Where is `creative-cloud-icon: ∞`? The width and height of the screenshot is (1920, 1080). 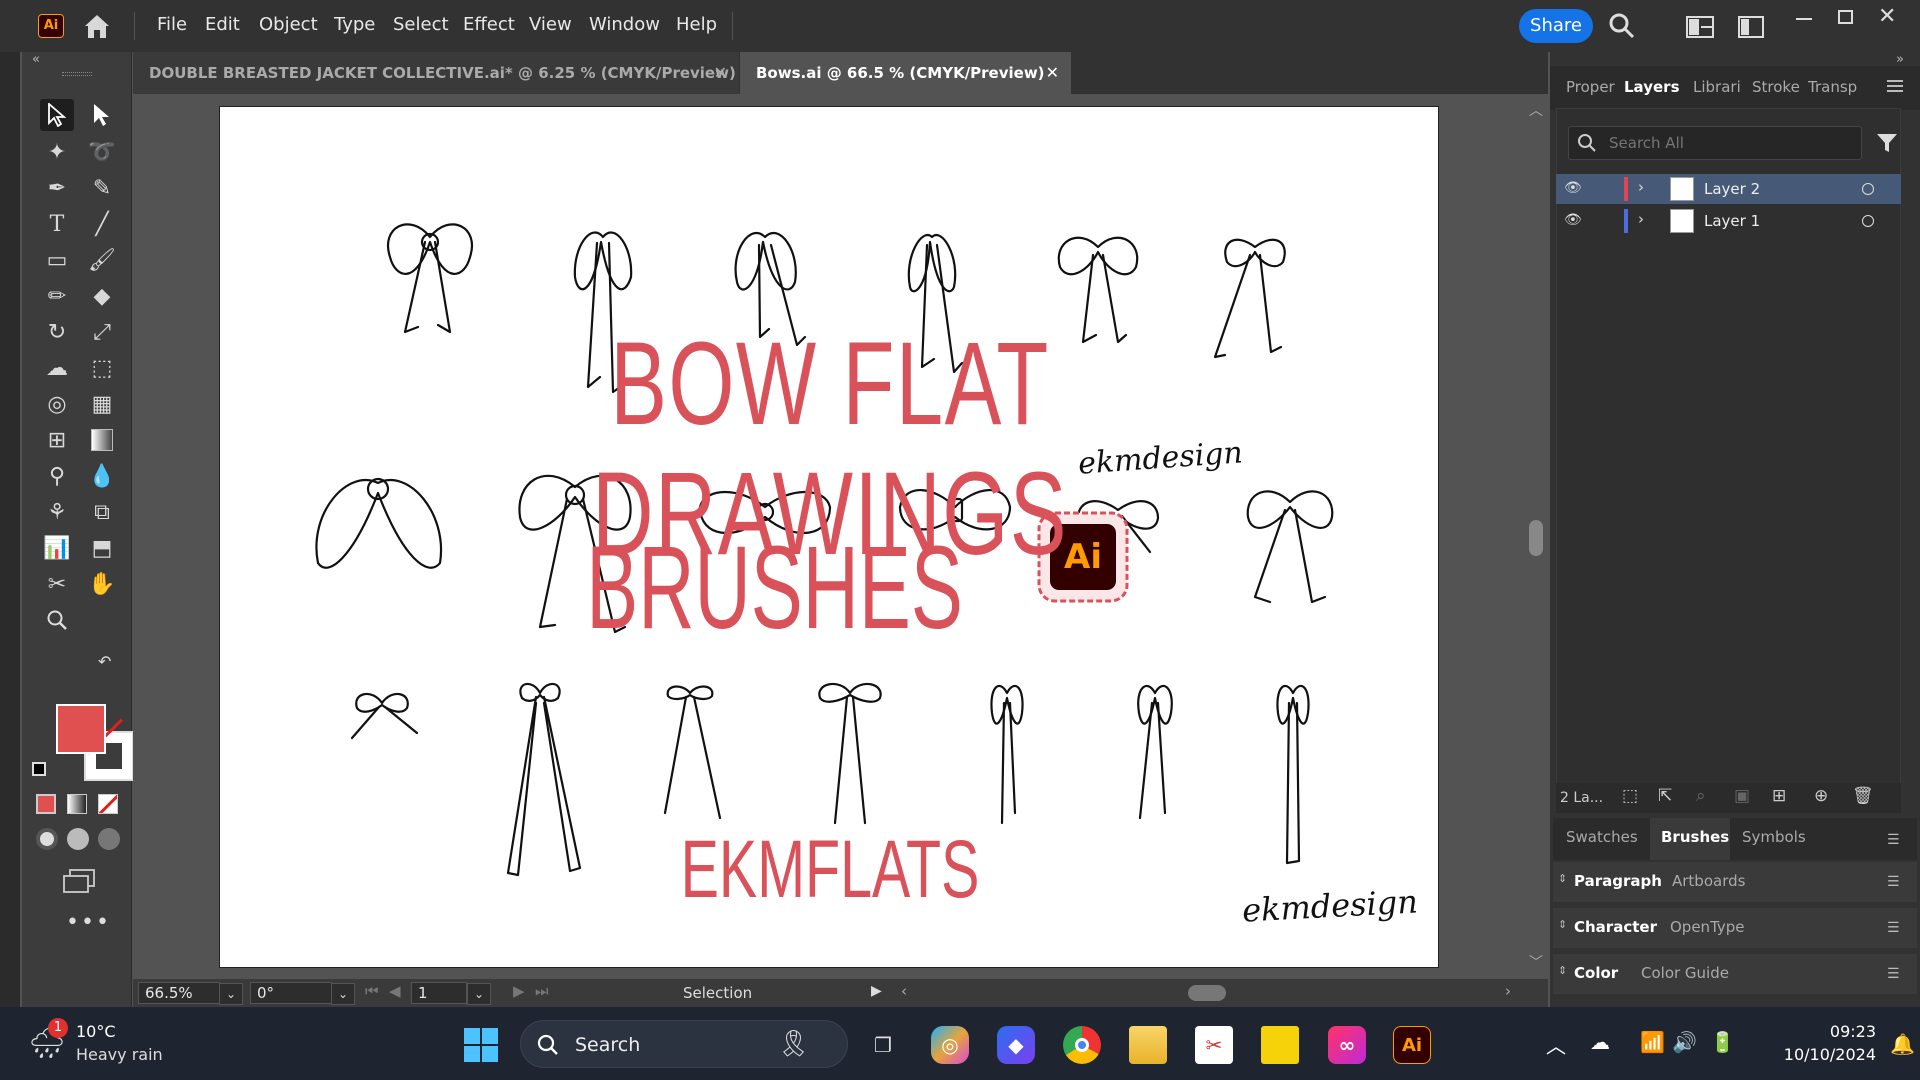 creative-cloud-icon: ∞ is located at coordinates (1347, 1045).